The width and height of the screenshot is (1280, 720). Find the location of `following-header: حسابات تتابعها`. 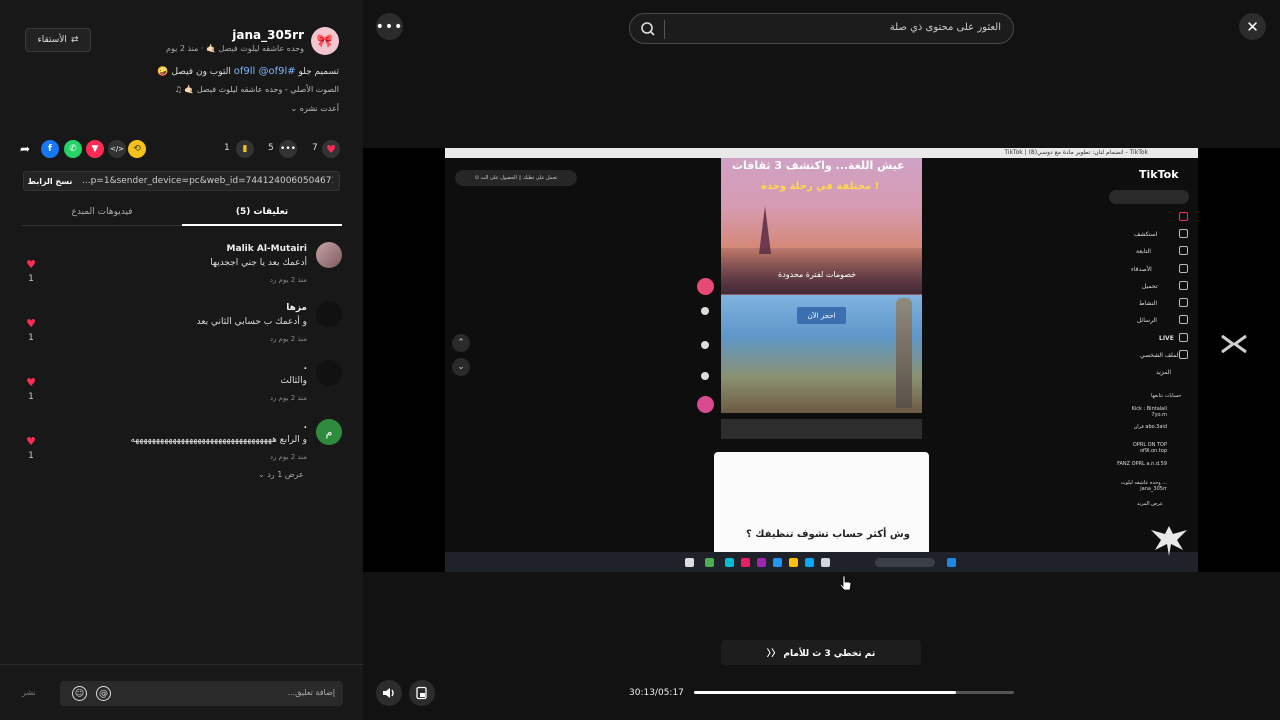

following-header: حسابات تتابعها is located at coordinates (1166, 396).